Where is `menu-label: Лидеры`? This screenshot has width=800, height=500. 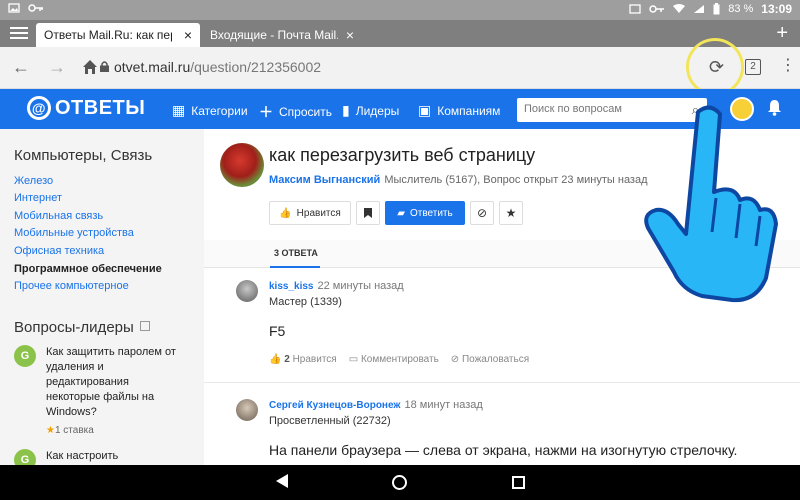
menu-label: Лидеры is located at coordinates (377, 110).